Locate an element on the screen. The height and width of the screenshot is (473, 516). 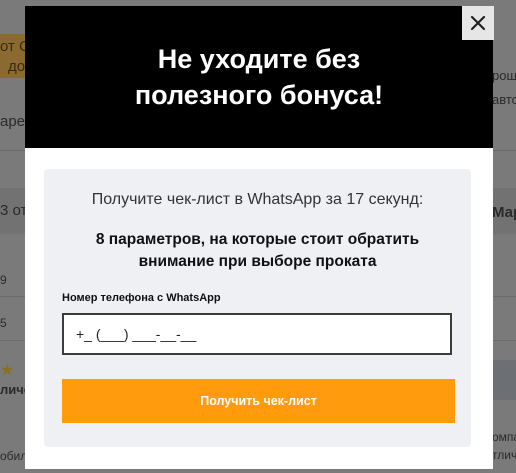
background-text: Мар is located at coordinates (504, 212).